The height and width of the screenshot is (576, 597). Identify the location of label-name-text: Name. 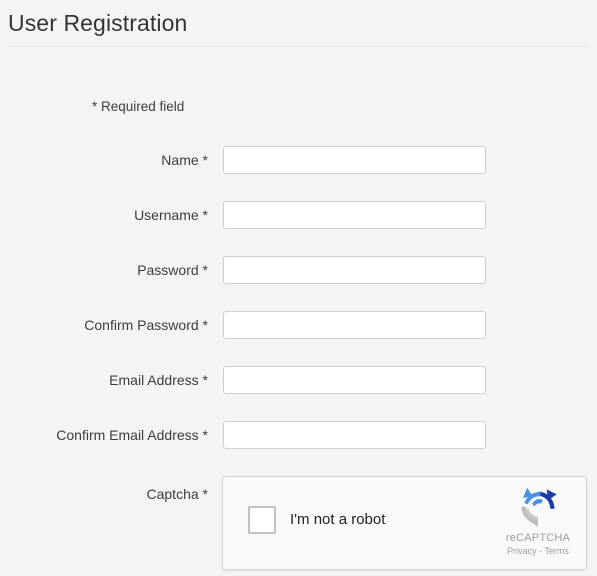
(180, 160).